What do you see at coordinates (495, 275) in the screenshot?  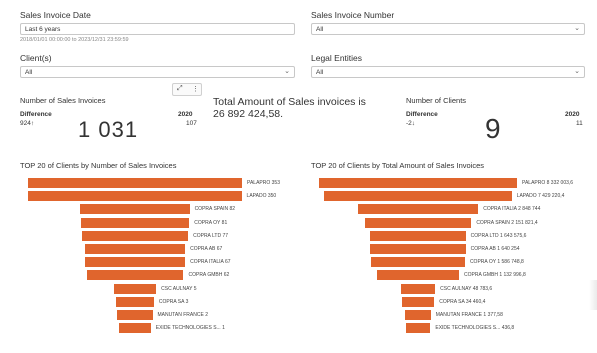 I see `funnel-bar-label: COPRA GMBH 1 132 996,8` at bounding box center [495, 275].